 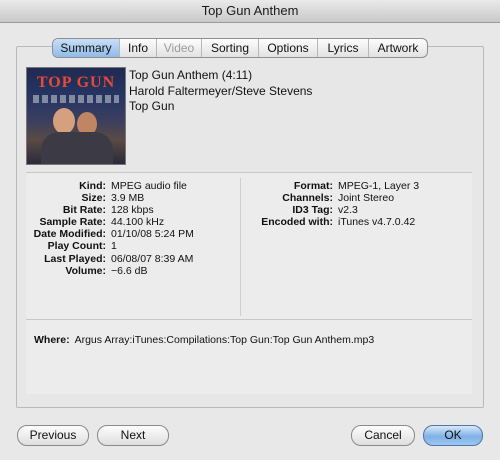 What do you see at coordinates (92, 186) in the screenshot?
I see `info-label: Kind:` at bounding box center [92, 186].